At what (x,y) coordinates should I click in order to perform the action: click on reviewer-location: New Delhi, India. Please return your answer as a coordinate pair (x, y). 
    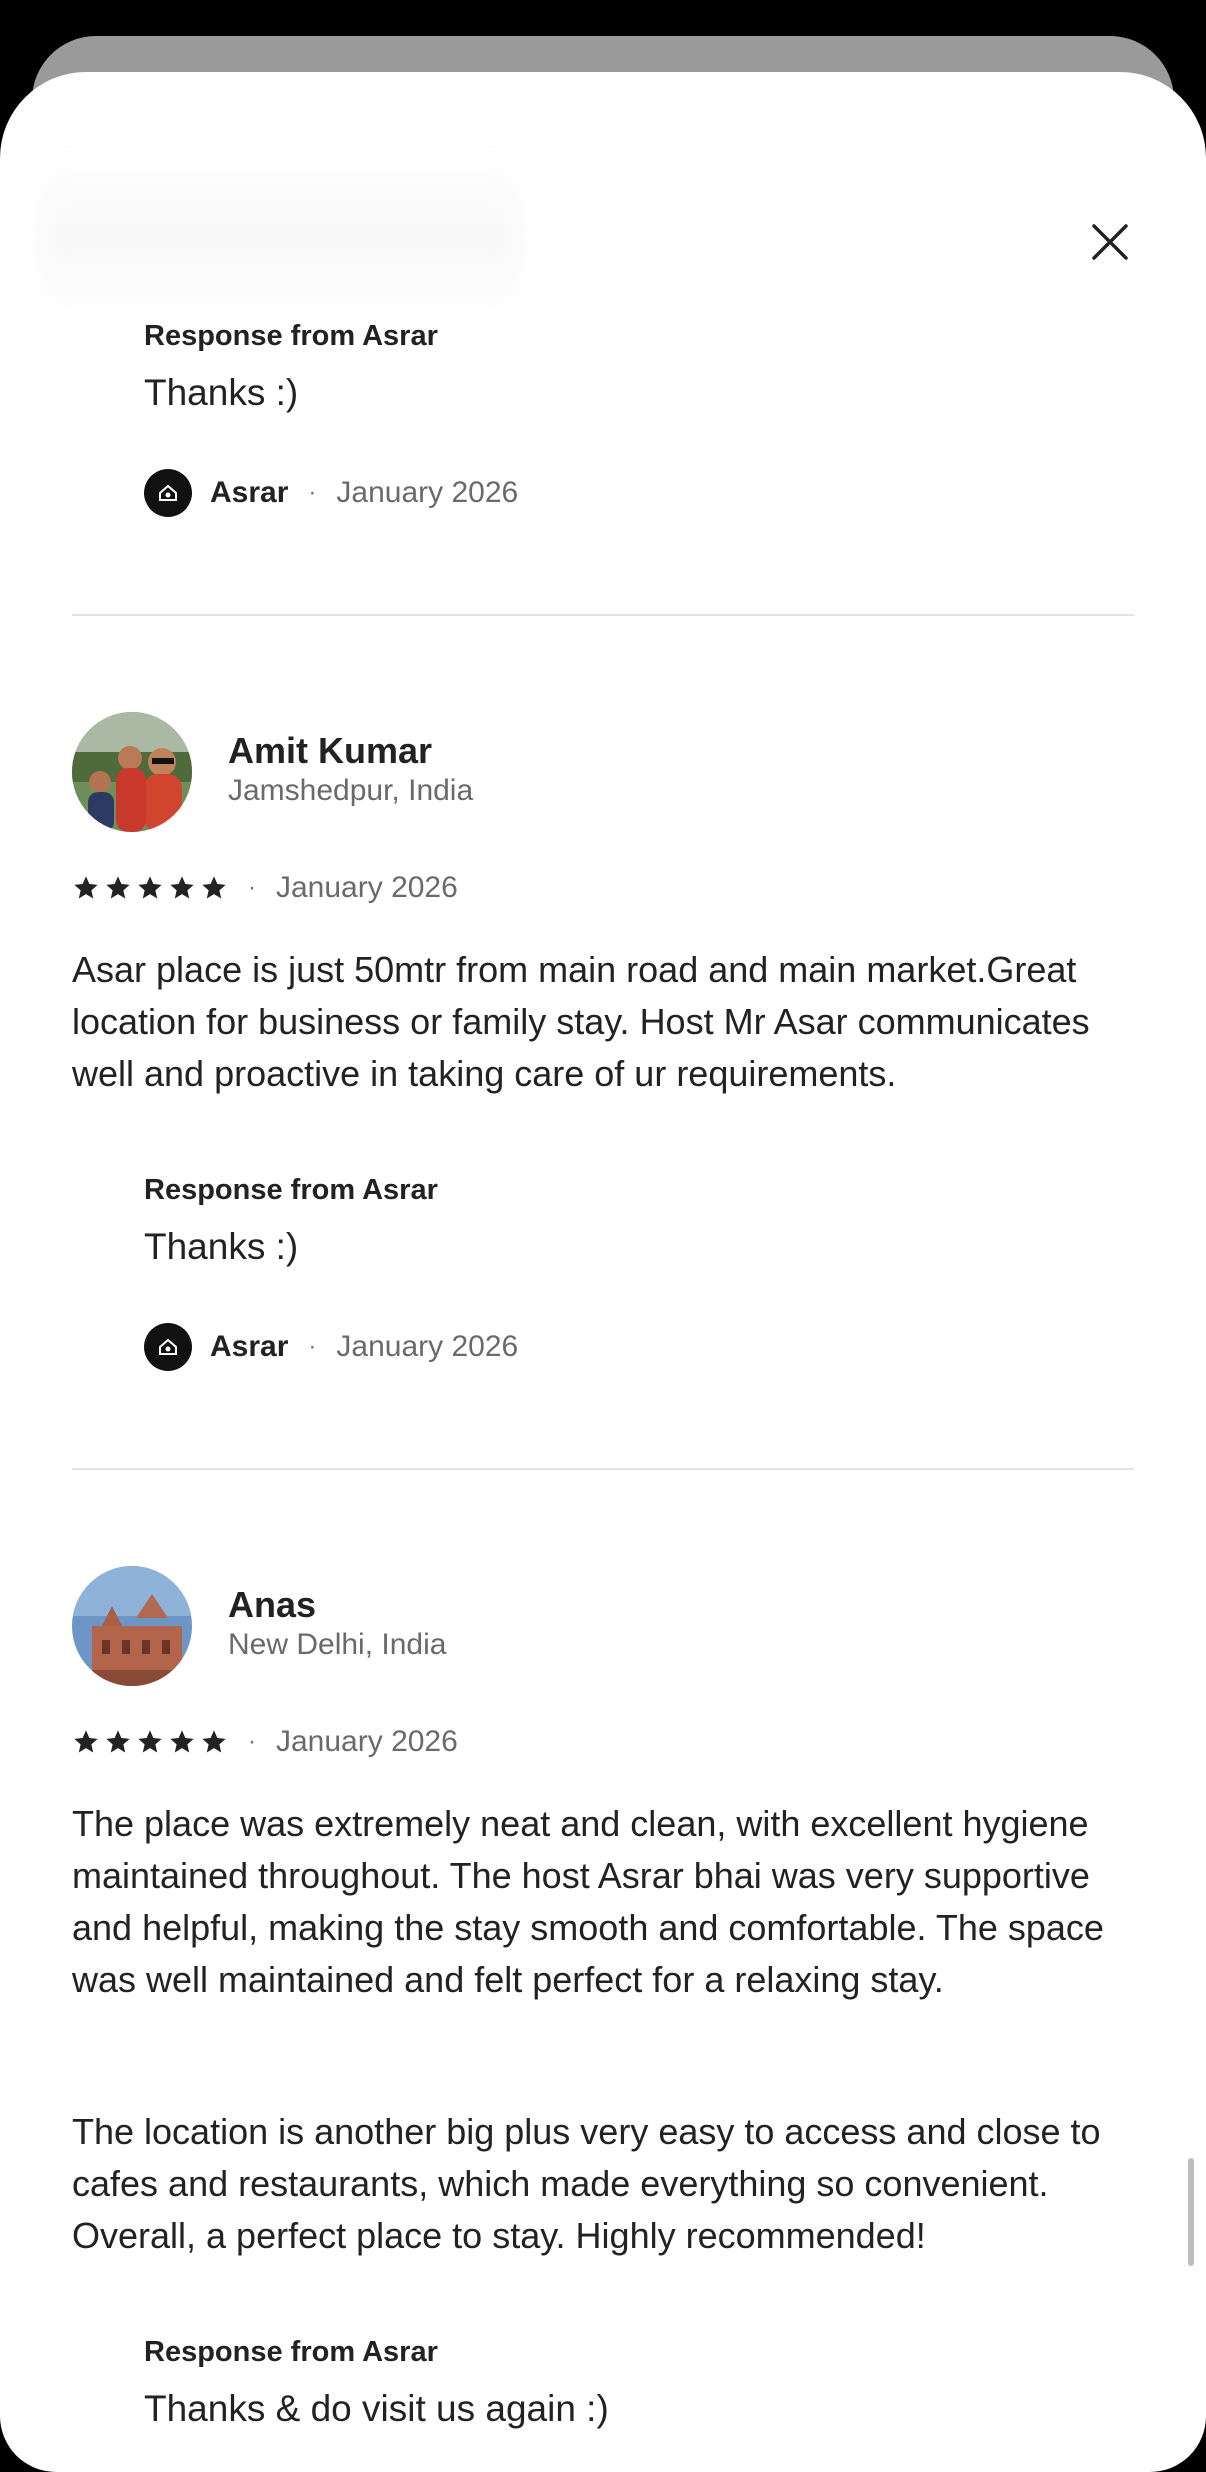
    Looking at the image, I should click on (337, 1644).